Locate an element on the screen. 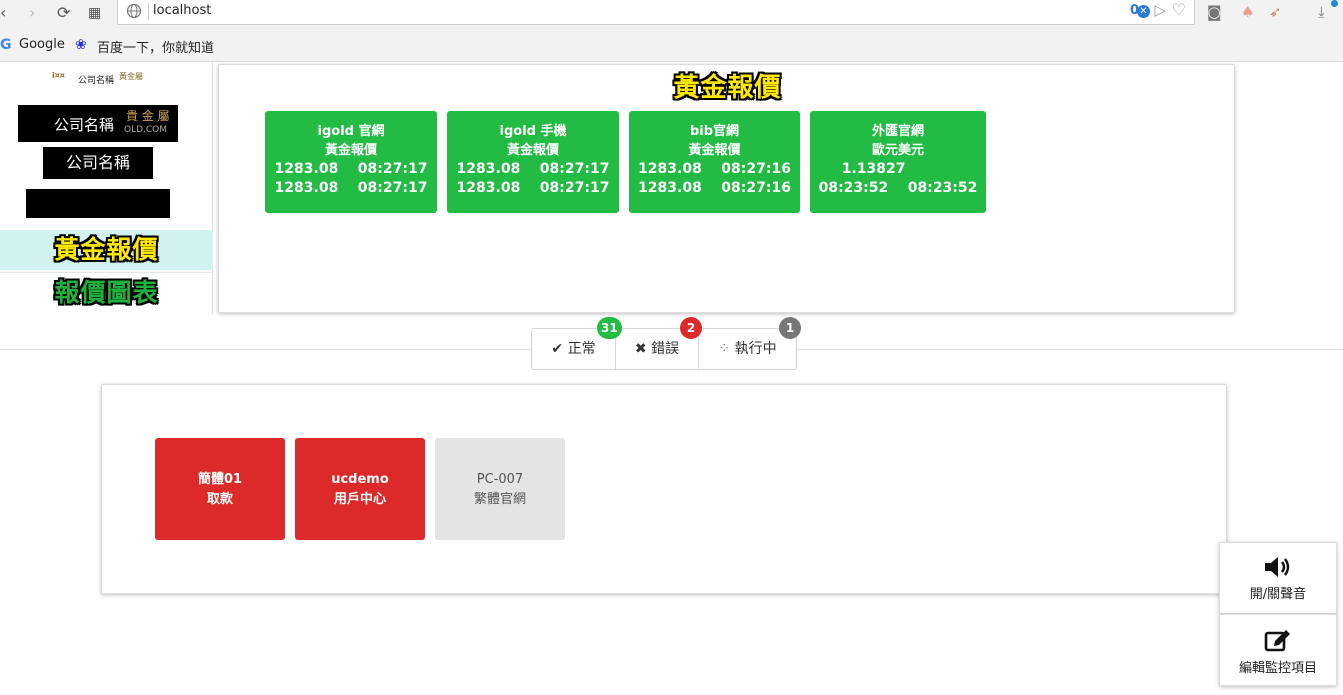 Image resolution: width=1343 pixels, height=695 pixels. company-logo-1: i¤¤ 公司名稱 黃金屬 is located at coordinates (104, 83).